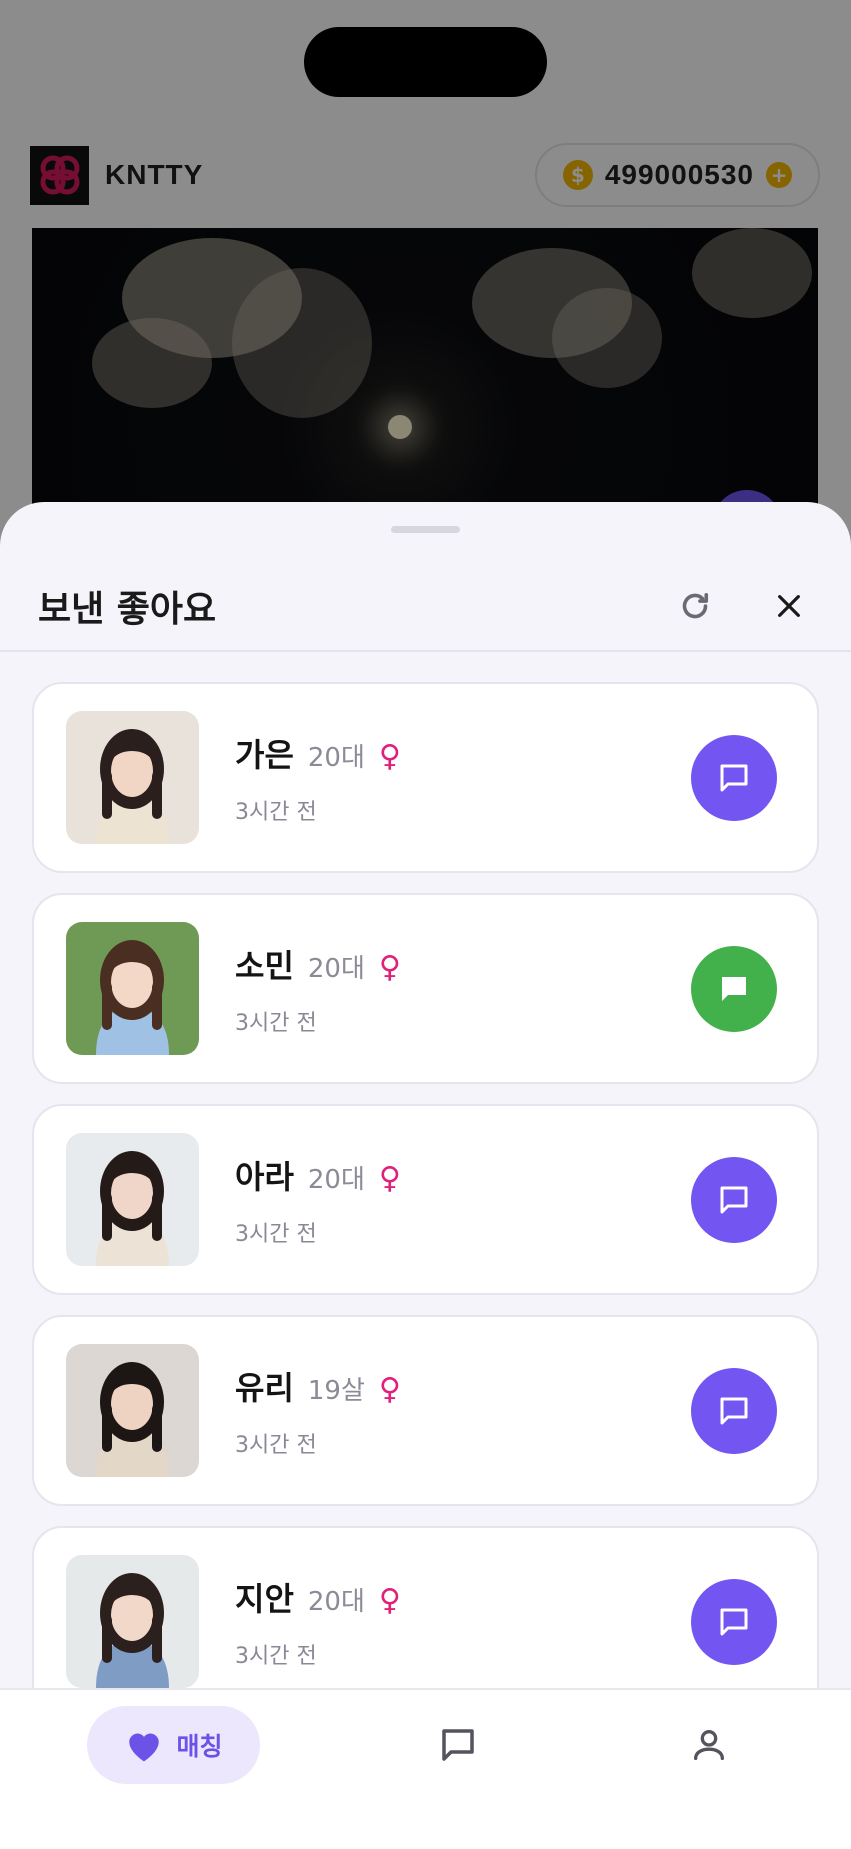 The width and height of the screenshot is (851, 1849). Describe the element at coordinates (199, 1746) in the screenshot. I see `nav-tab-matching-label: 매칭` at that location.